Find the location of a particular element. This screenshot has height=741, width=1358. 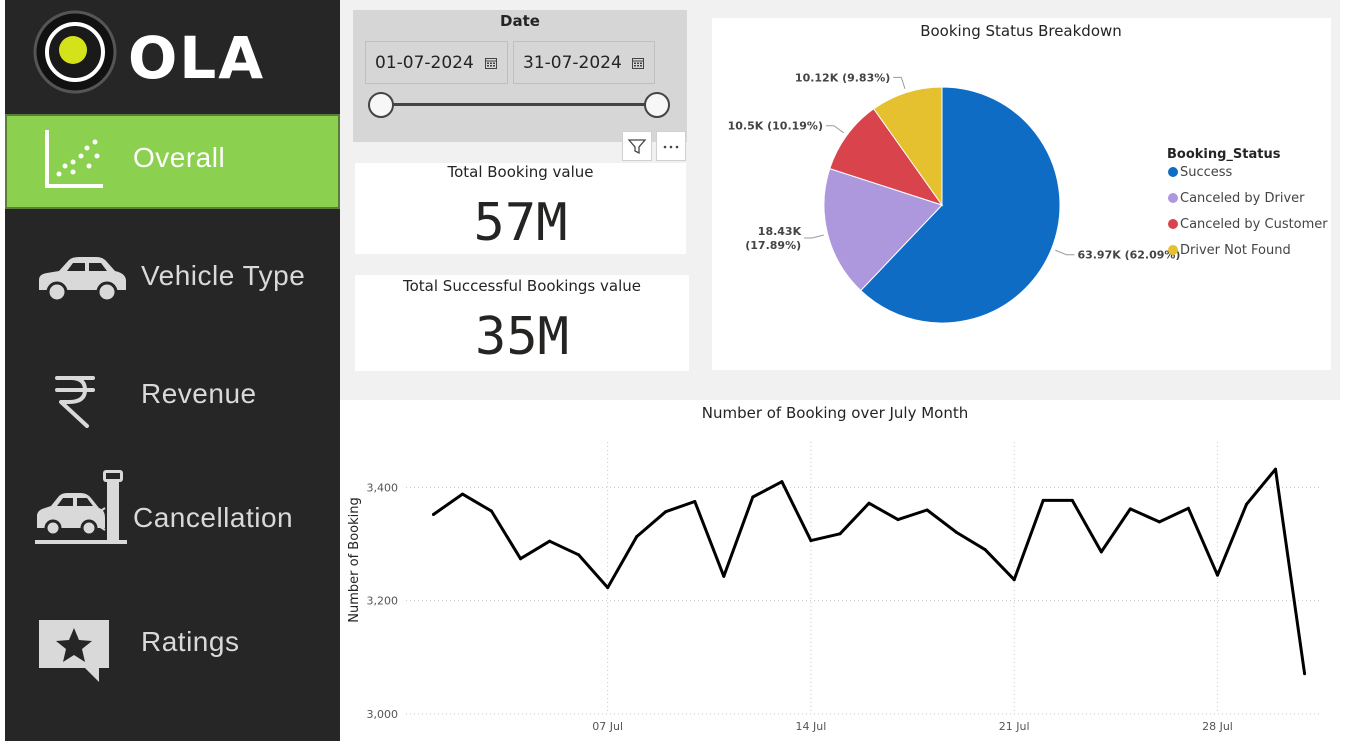

pie-data-label: 10.12K (9.83%) is located at coordinates (842, 77).